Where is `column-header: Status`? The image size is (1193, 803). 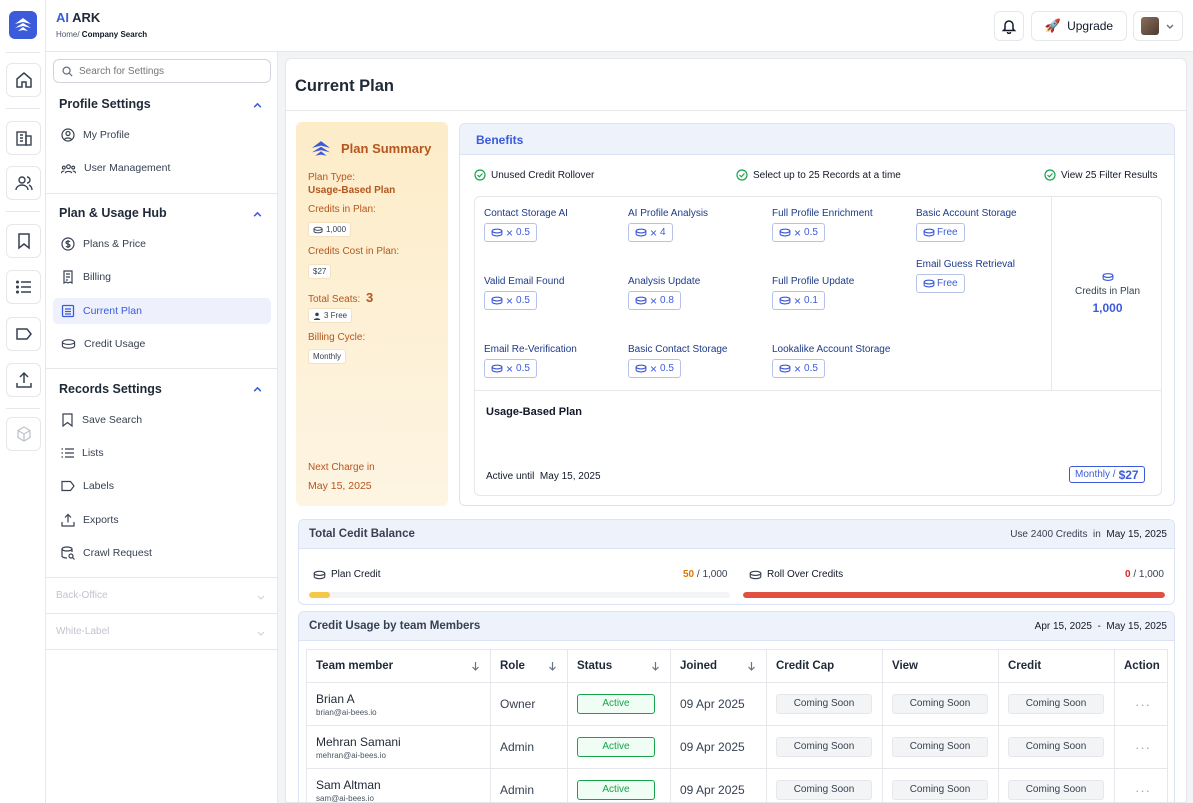
column-header: Status is located at coordinates (619, 666).